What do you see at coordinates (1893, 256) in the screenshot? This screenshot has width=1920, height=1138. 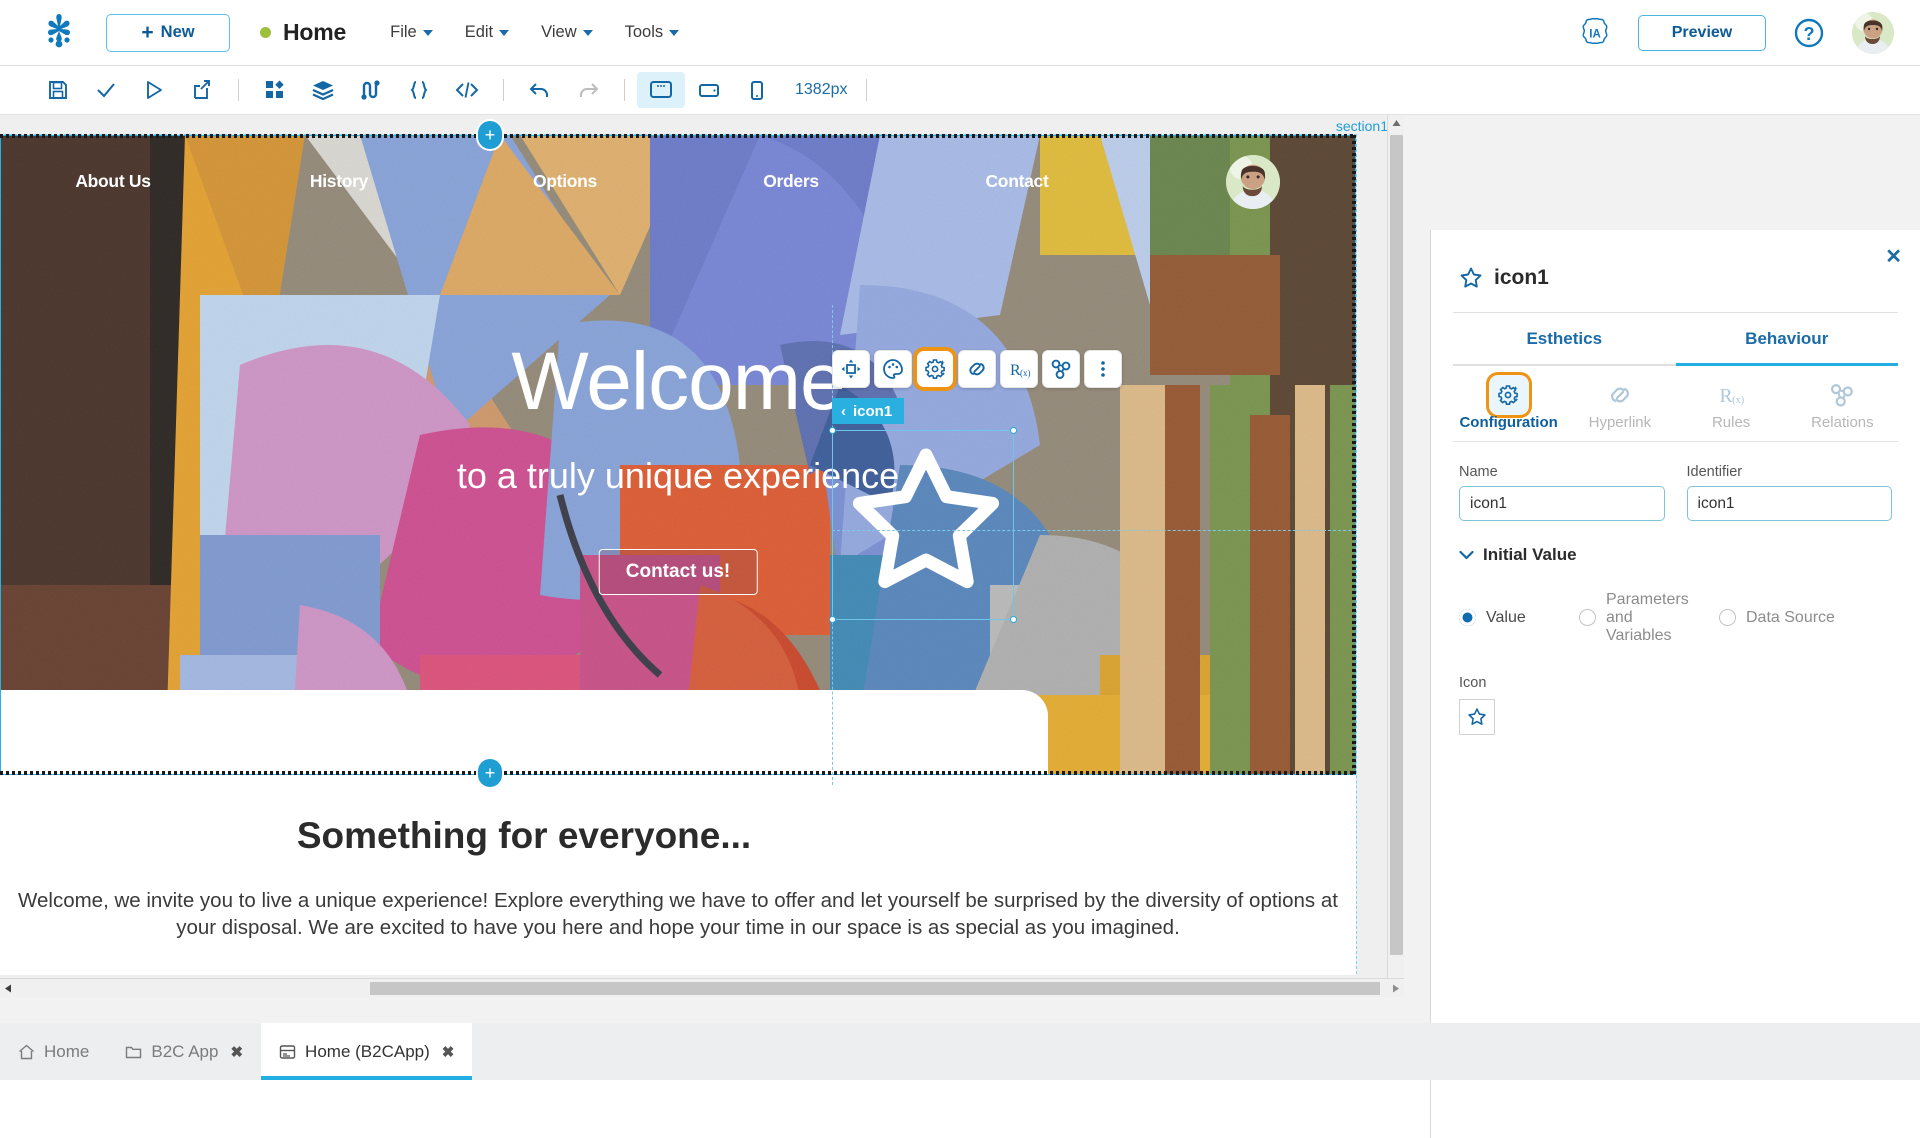 I see `close-icon: ✕` at bounding box center [1893, 256].